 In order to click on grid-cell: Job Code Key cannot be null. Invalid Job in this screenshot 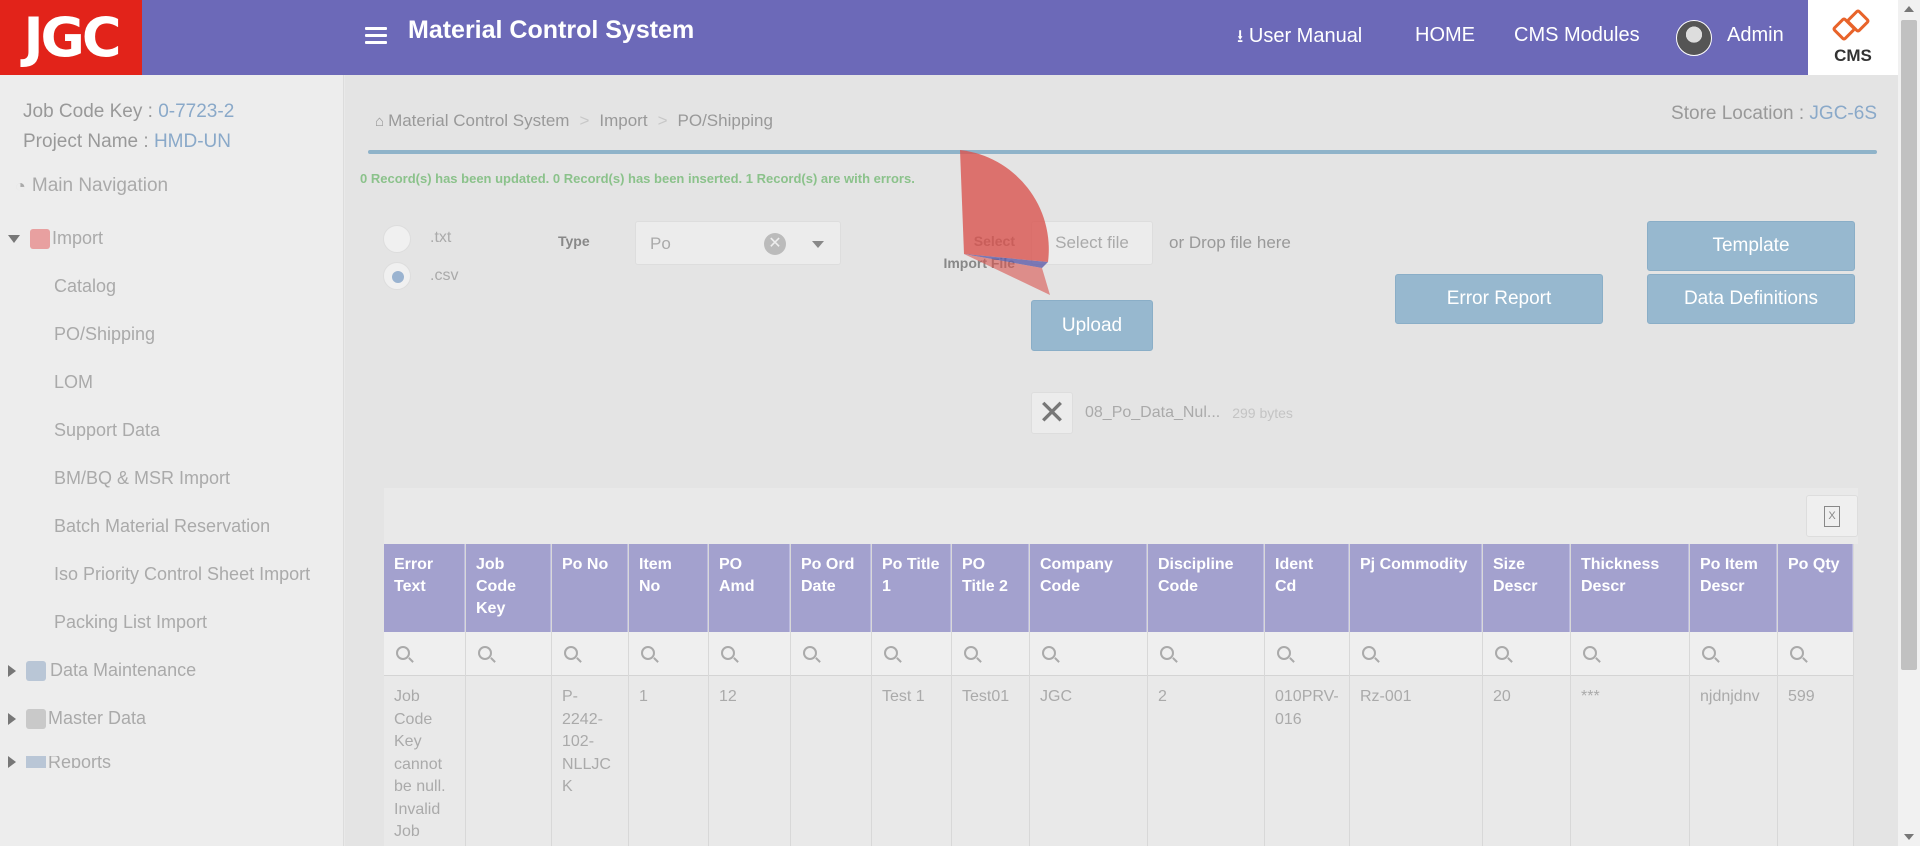, I will do `click(424, 761)`.